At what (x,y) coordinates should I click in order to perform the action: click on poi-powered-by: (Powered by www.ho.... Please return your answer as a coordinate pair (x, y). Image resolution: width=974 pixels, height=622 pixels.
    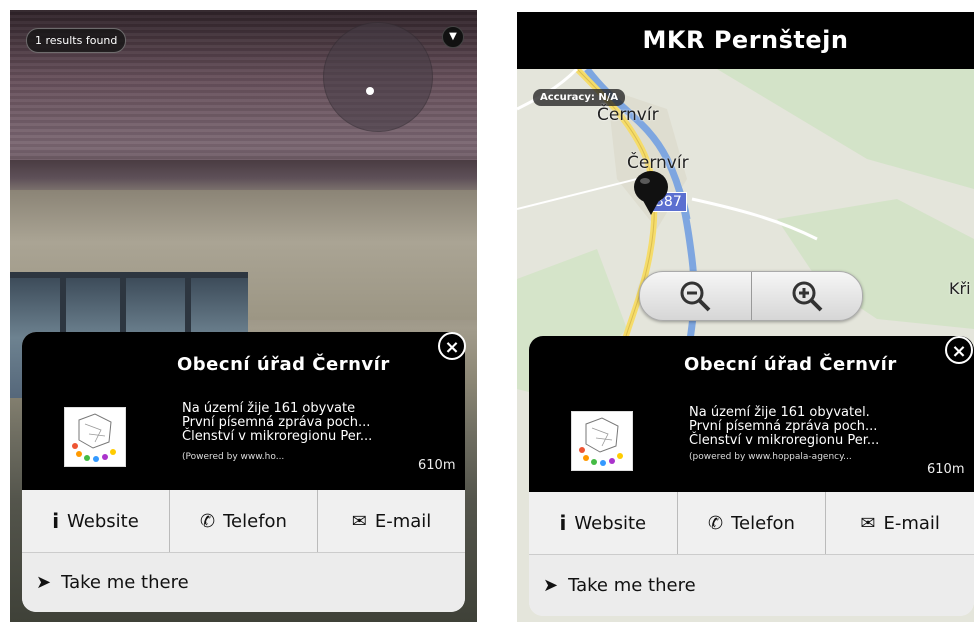
    Looking at the image, I should click on (233, 457).